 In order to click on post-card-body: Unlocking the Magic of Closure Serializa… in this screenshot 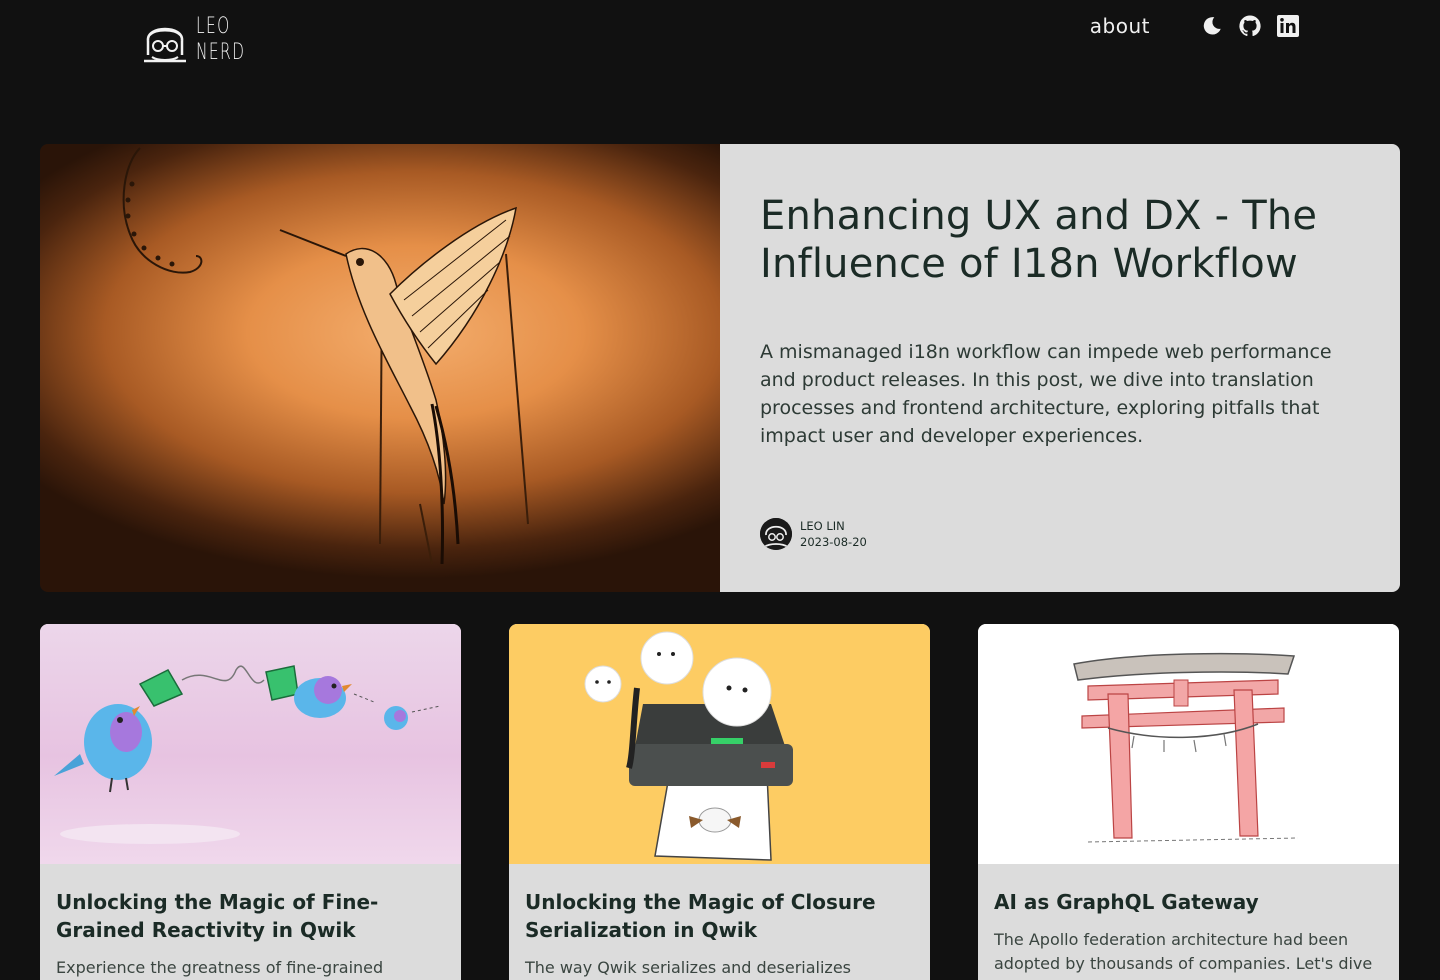, I will do `click(719, 922)`.